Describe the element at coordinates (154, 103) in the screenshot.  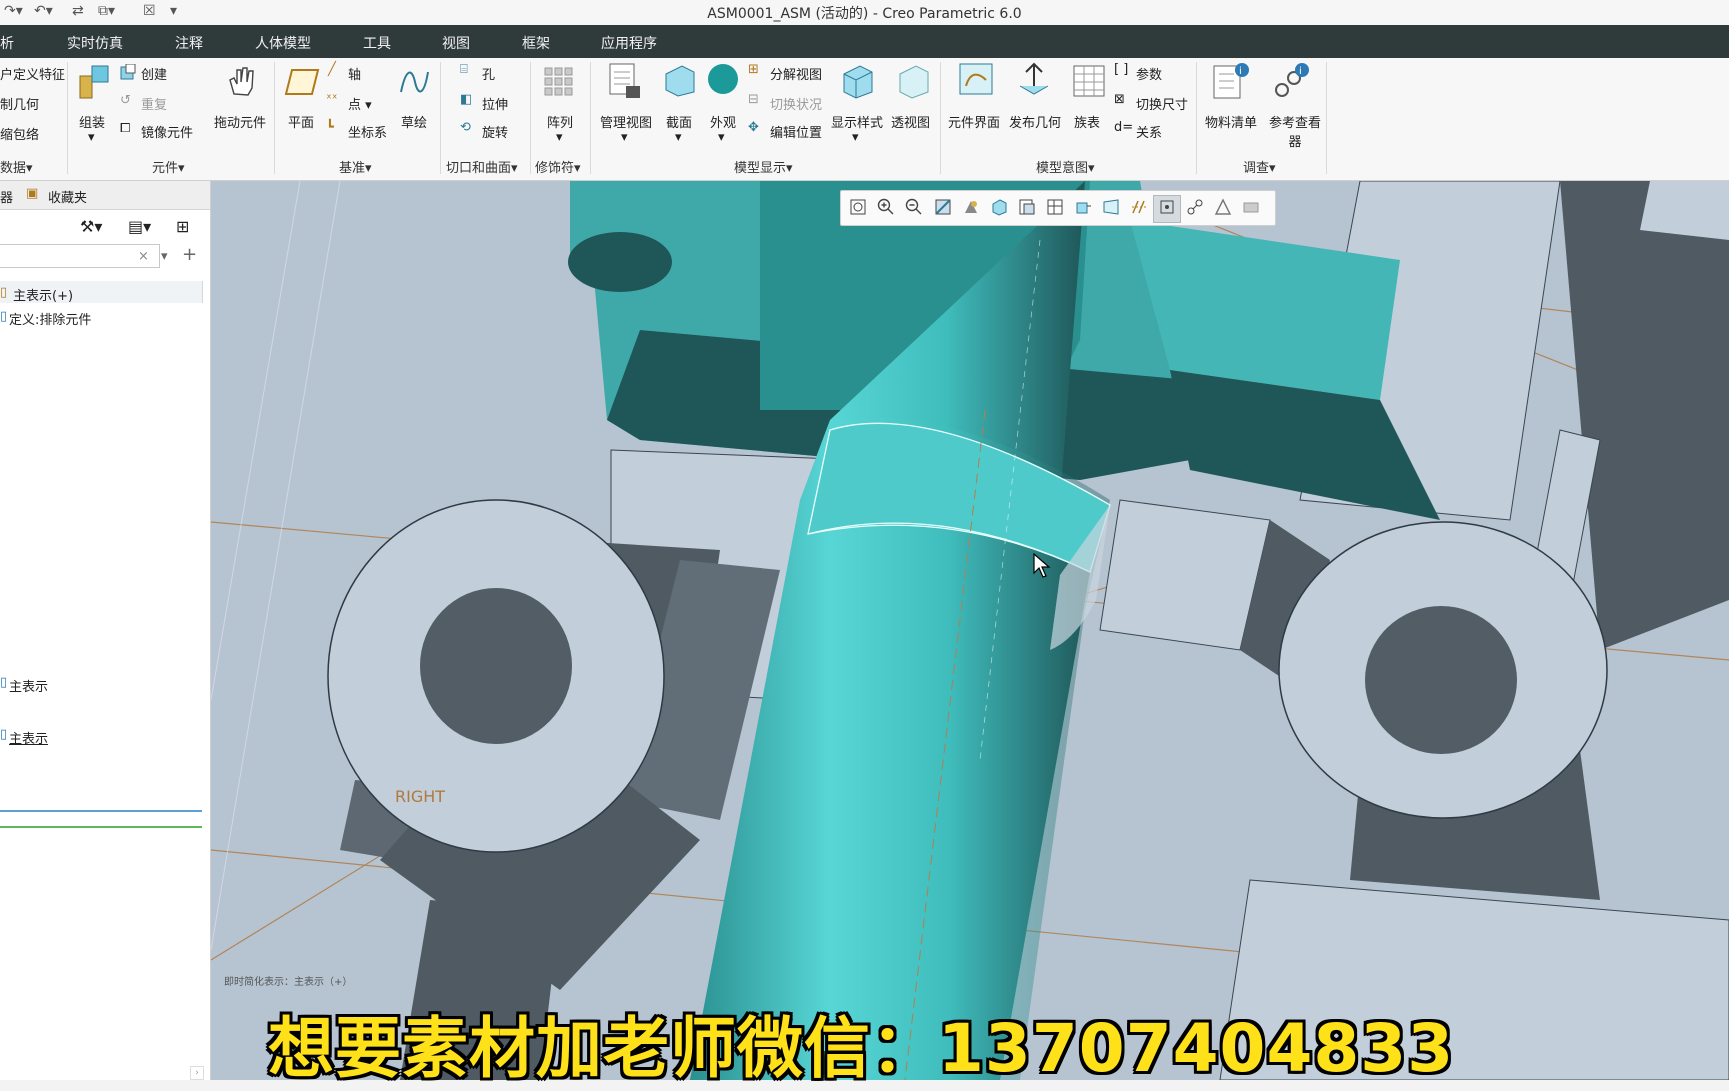
I see `repeat-button: 重复` at that location.